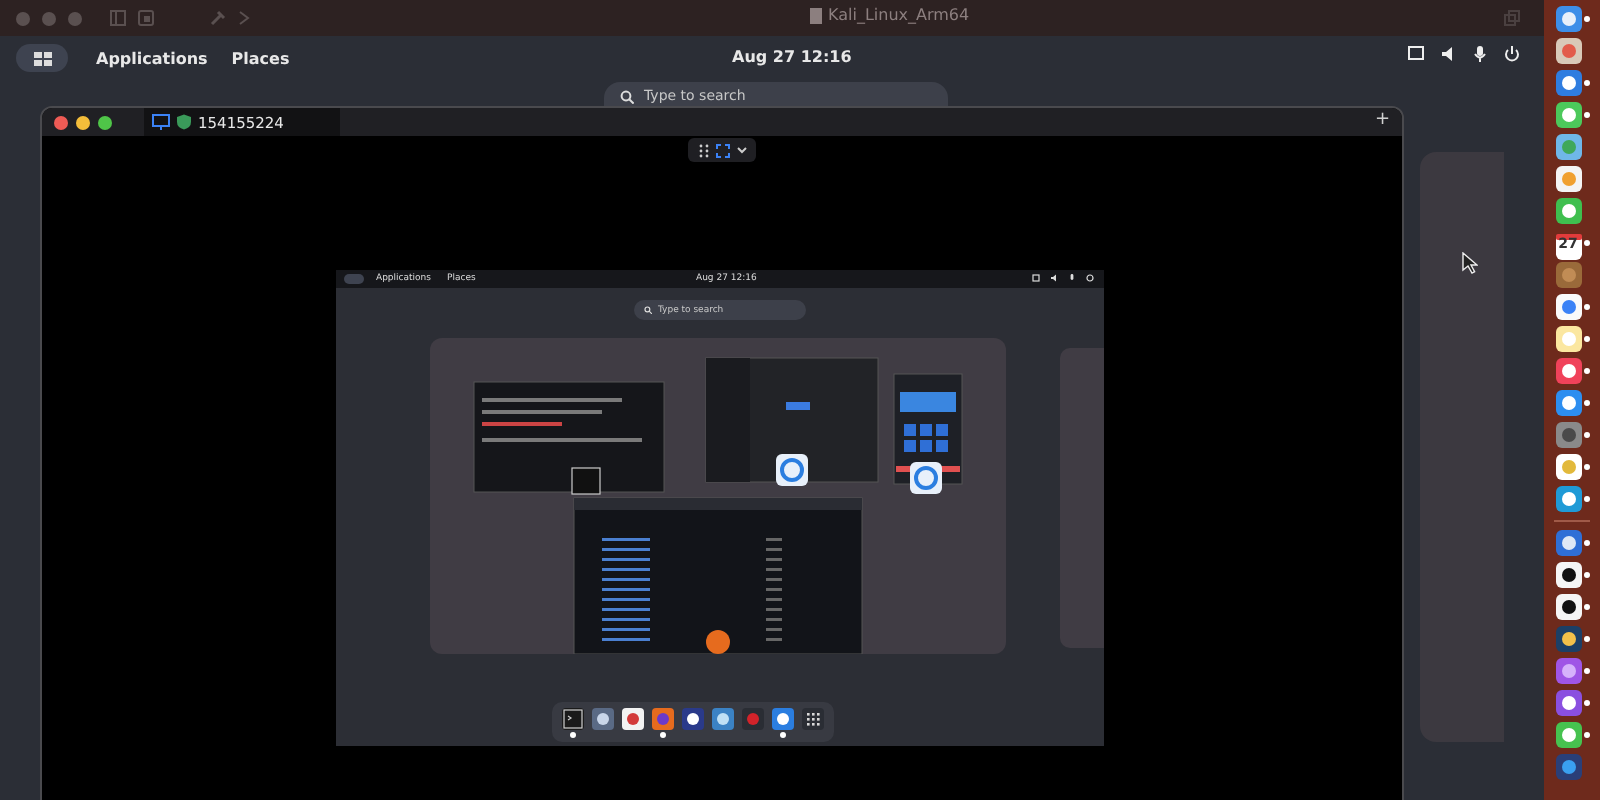  Describe the element at coordinates (899, 15) in the screenshot. I see `window-title: Kali_Linux_Arm64` at that location.